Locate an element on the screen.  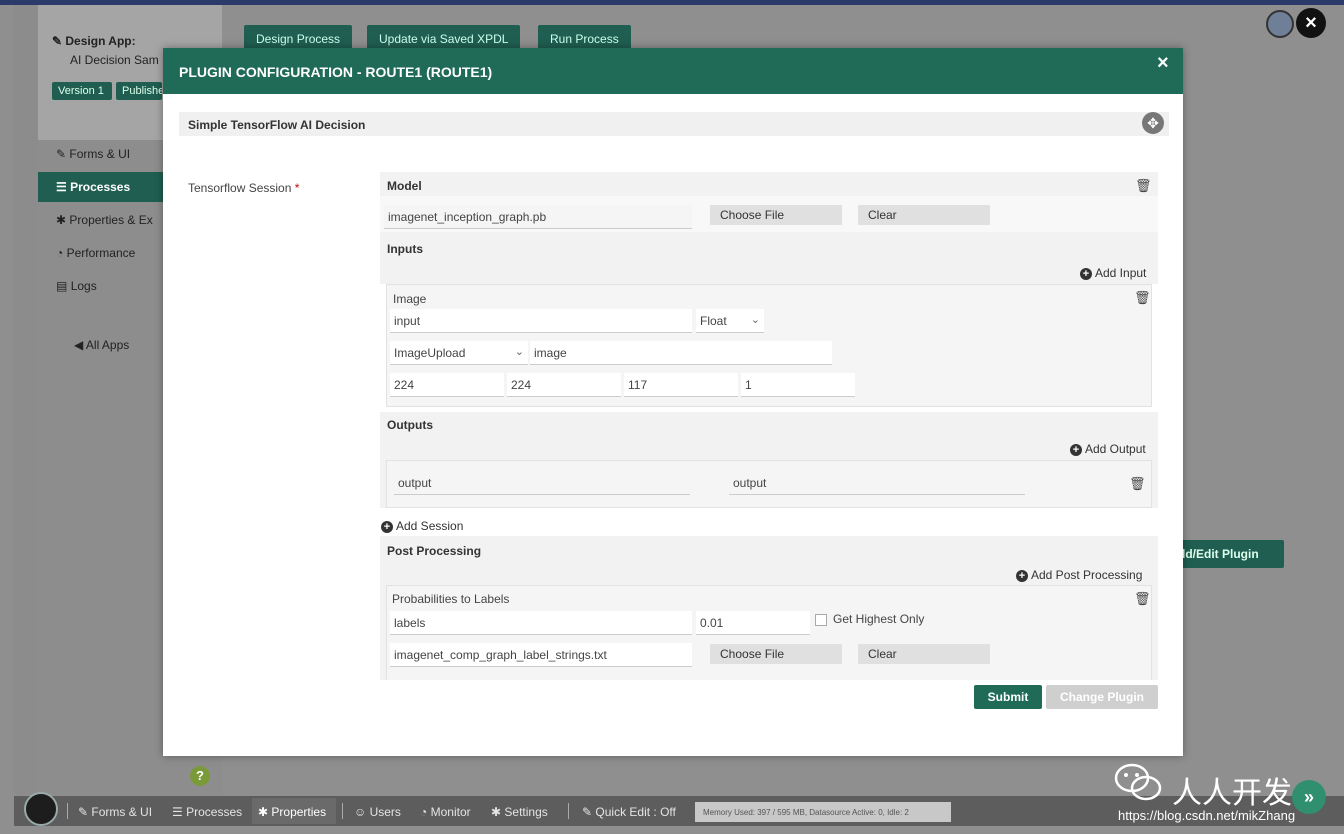
model-file-input is located at coordinates (538, 217).